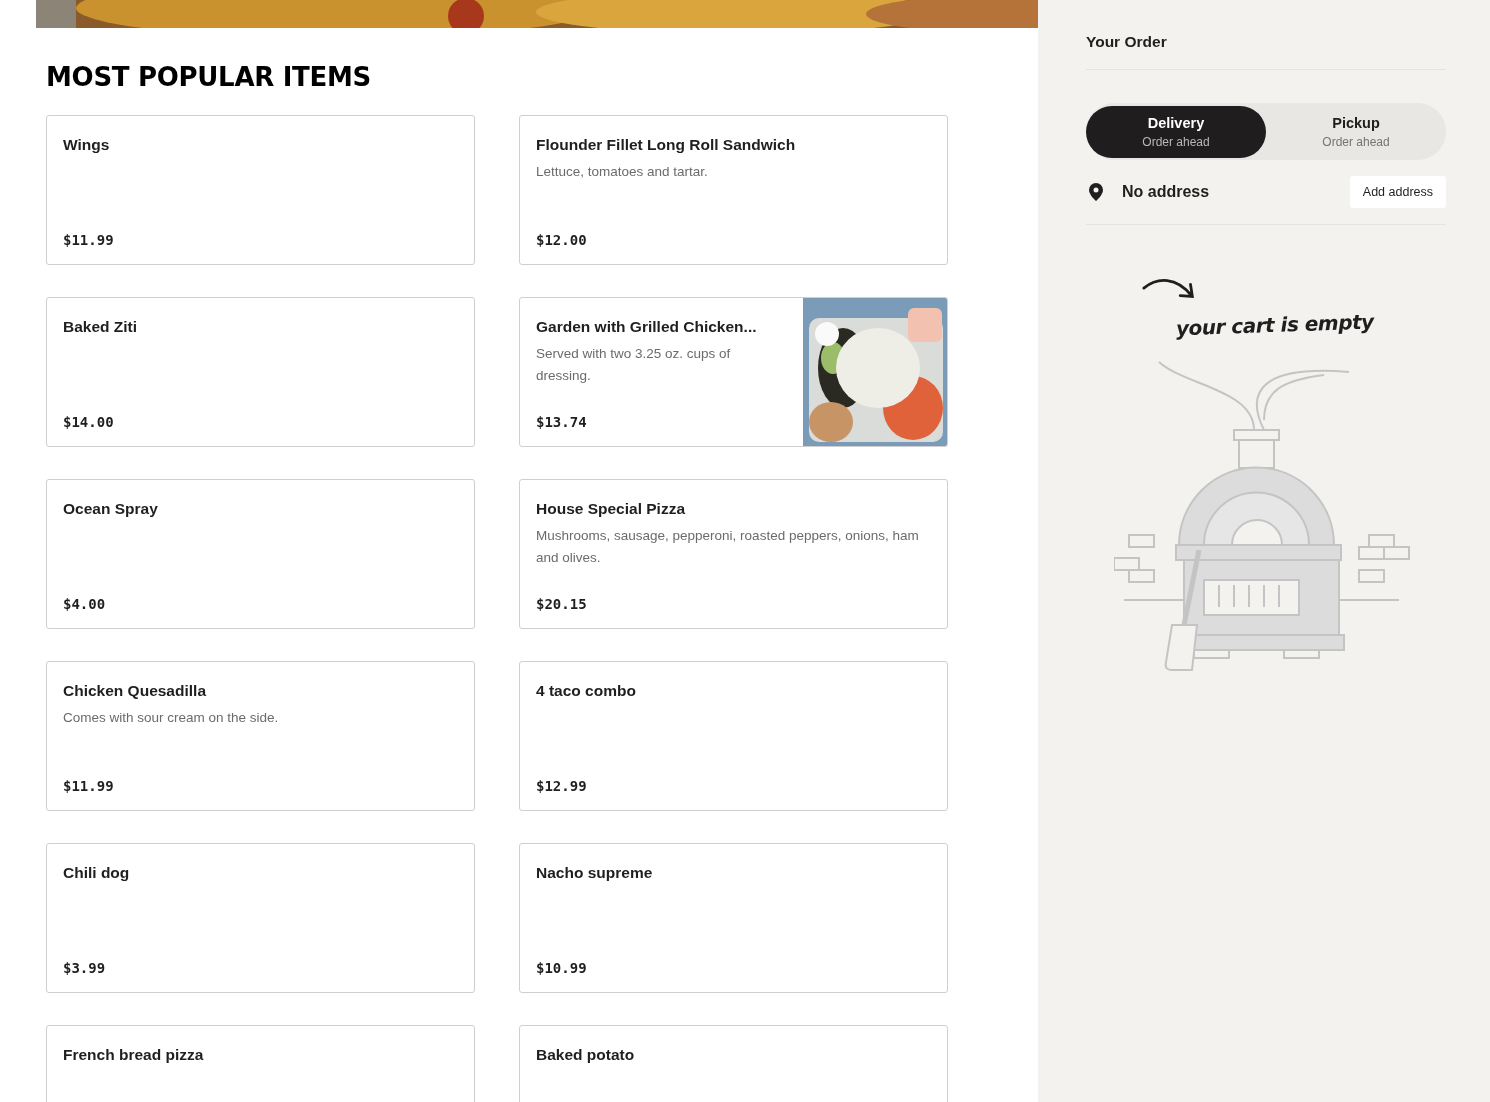  I want to click on item-name: Nacho supreme, so click(594, 873).